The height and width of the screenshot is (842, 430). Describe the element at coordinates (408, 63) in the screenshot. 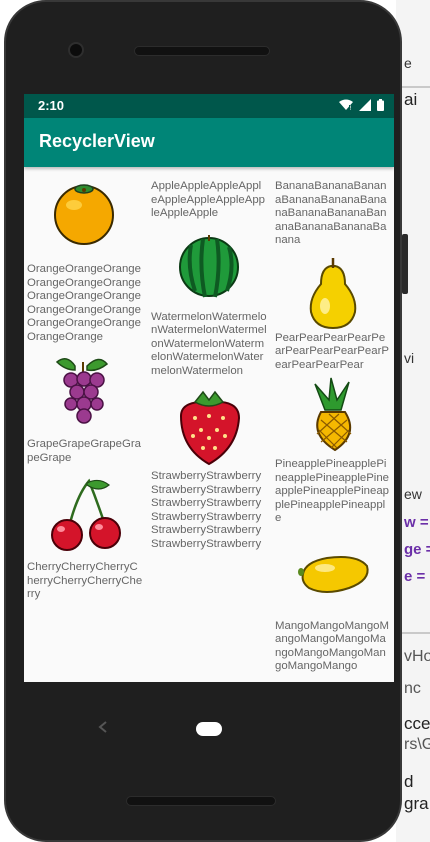

I see `ide-code-fragment: e` at that location.